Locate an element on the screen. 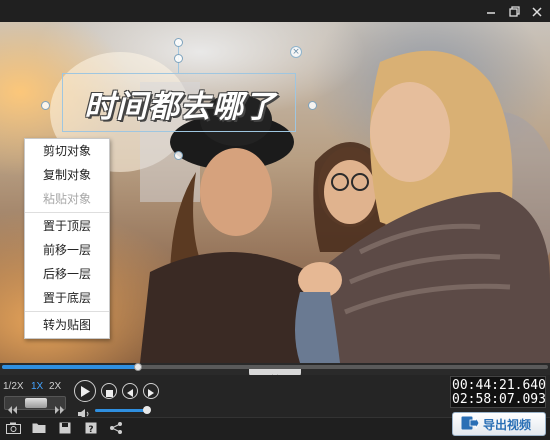 This screenshot has height=440, width=550. export-video-label: 导出视频 is located at coordinates (507, 424).